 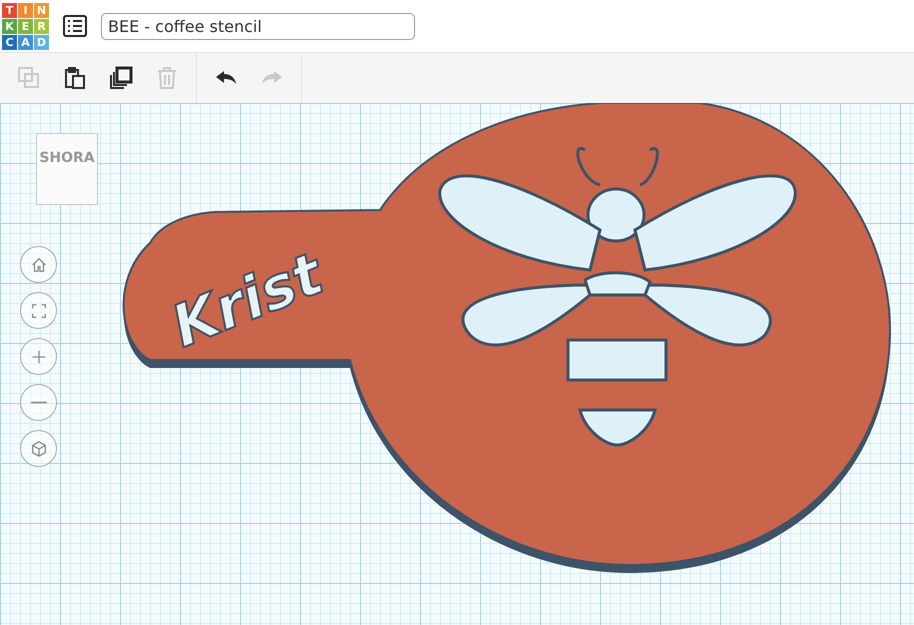 What do you see at coordinates (167, 78) in the screenshot?
I see `trash-icon` at bounding box center [167, 78].